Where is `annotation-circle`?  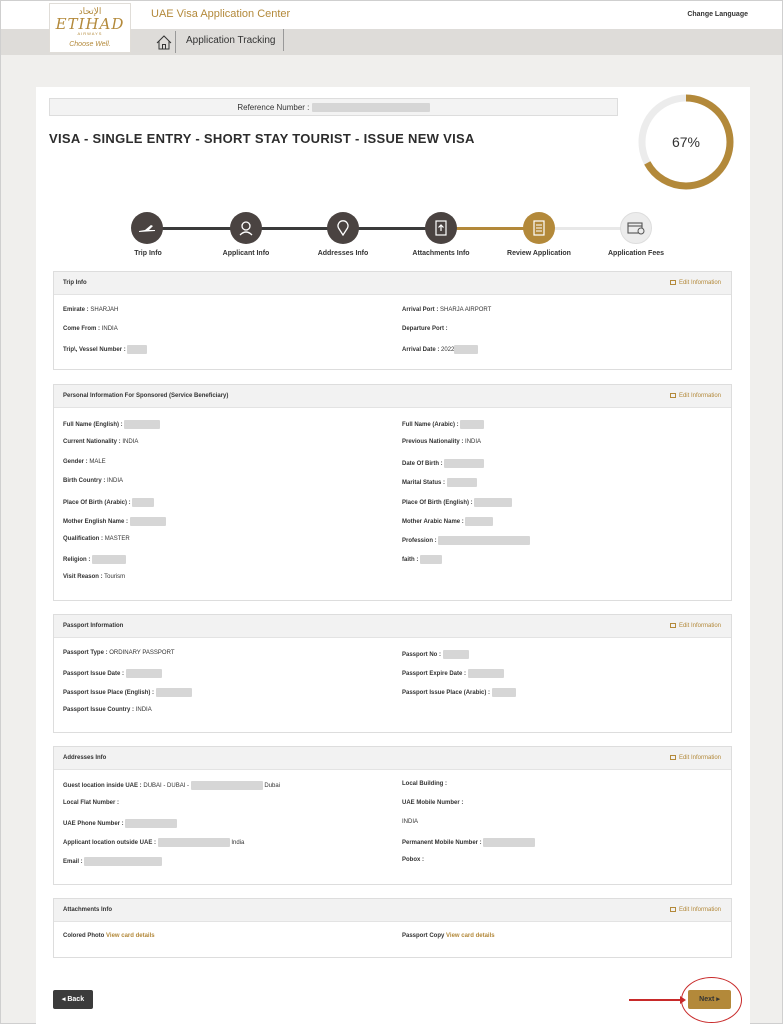 annotation-circle is located at coordinates (711, 1000).